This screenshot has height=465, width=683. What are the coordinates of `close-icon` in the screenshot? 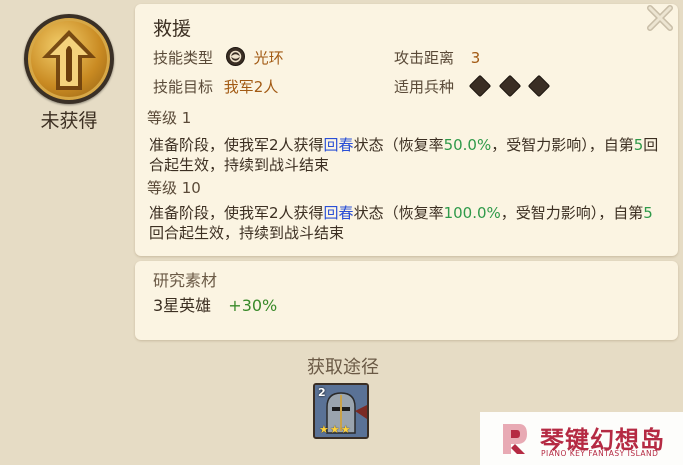 It's located at (660, 18).